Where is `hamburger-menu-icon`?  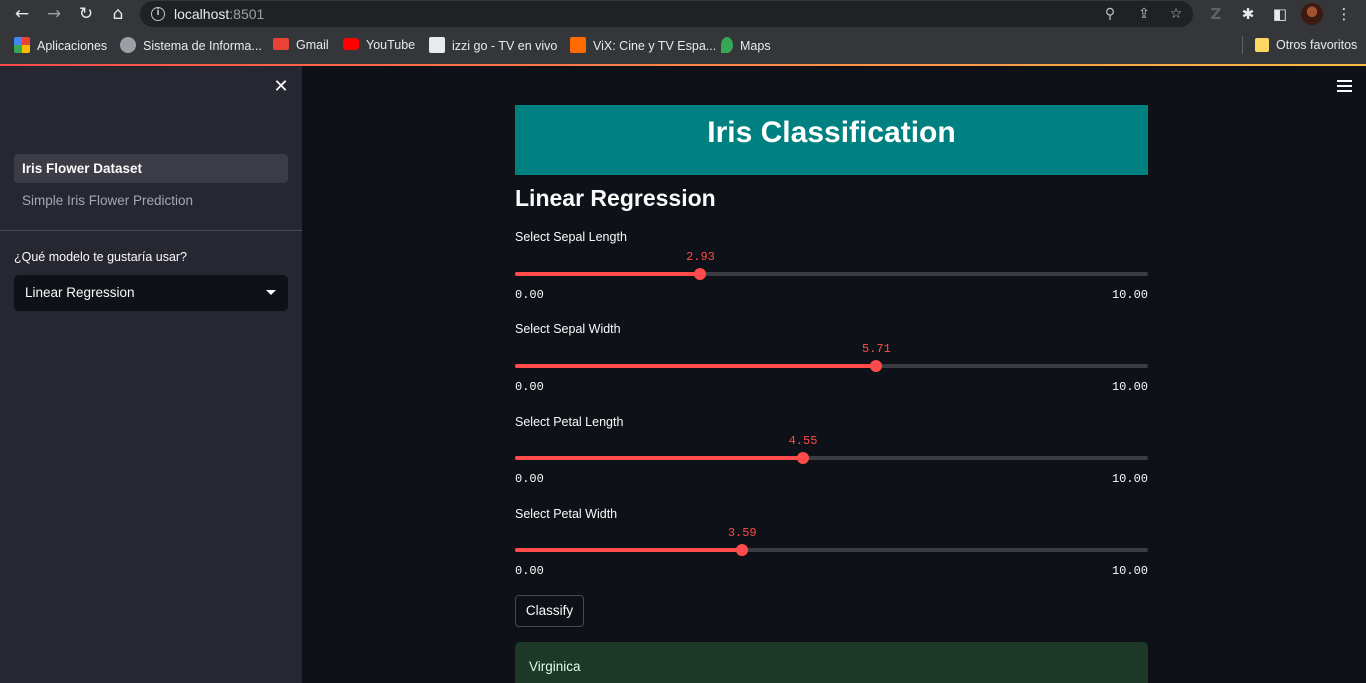 hamburger-menu-icon is located at coordinates (1344, 86).